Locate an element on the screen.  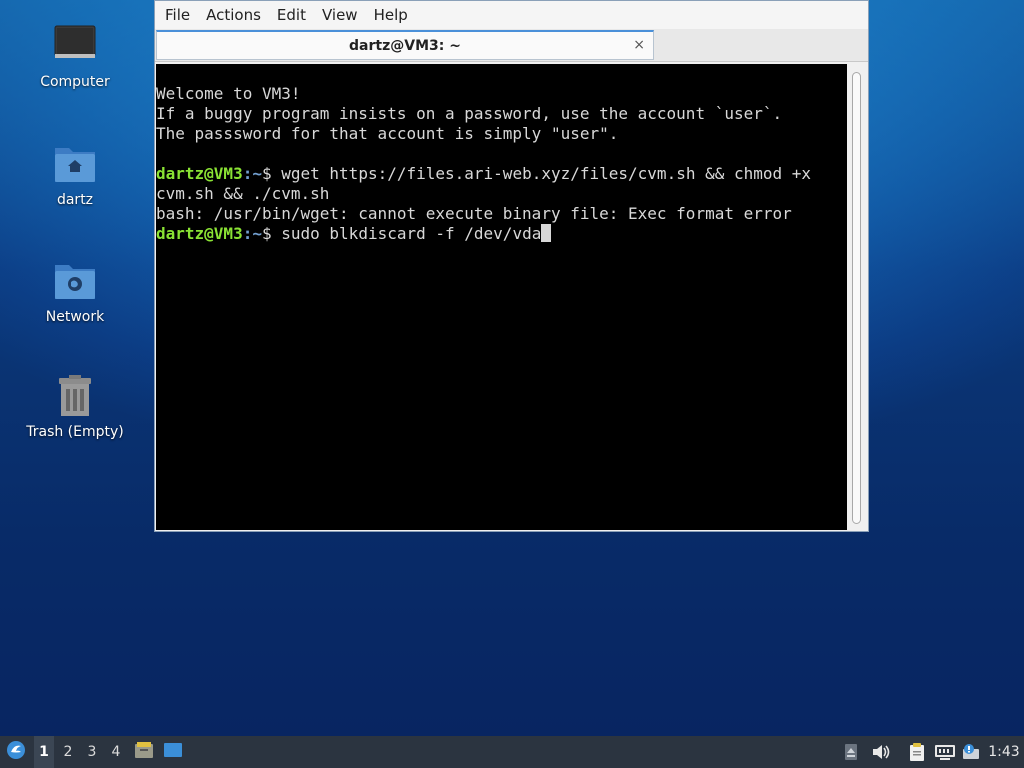
tab-title: dartz@VM3: ~ is located at coordinates (405, 45).